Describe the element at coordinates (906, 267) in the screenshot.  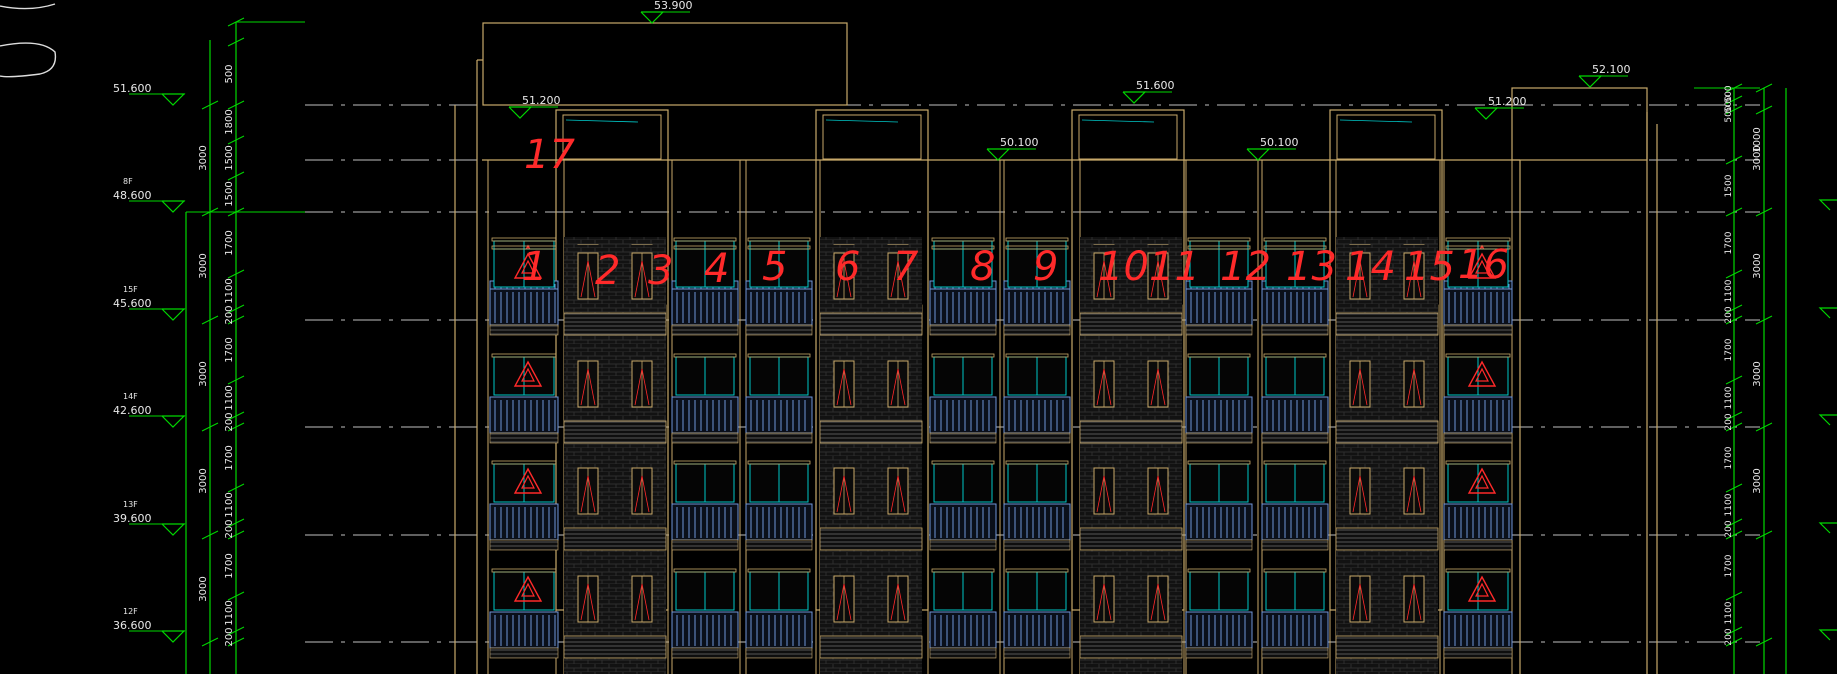
I see `markup-number: 7` at that location.